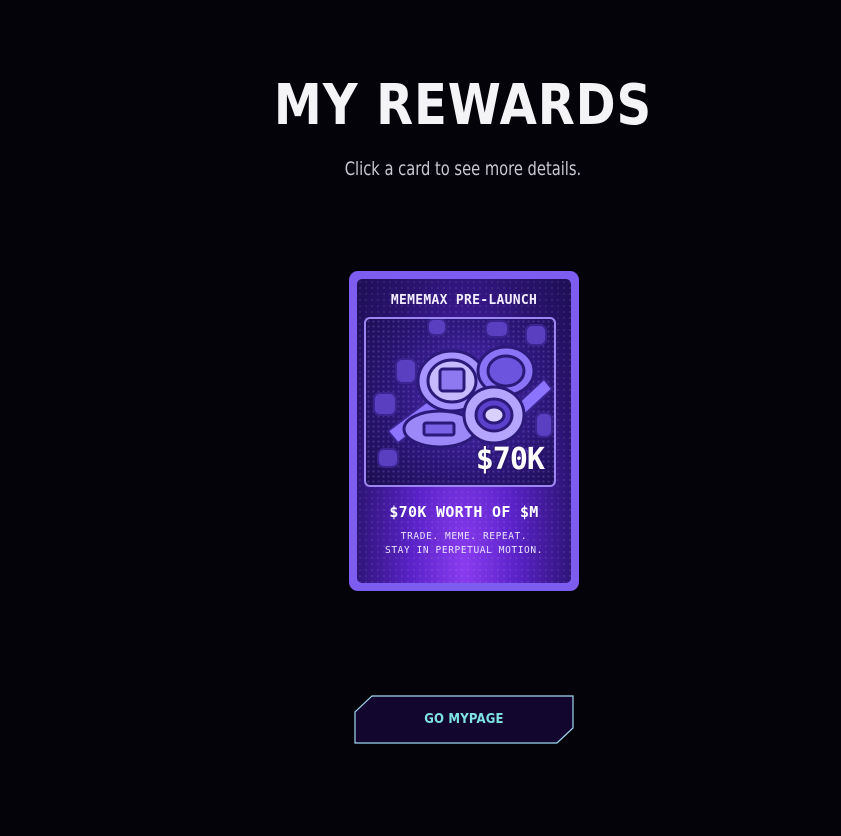 The width and height of the screenshot is (841, 836). What do you see at coordinates (463, 105) in the screenshot?
I see `page-title: MY REWARDS` at bounding box center [463, 105].